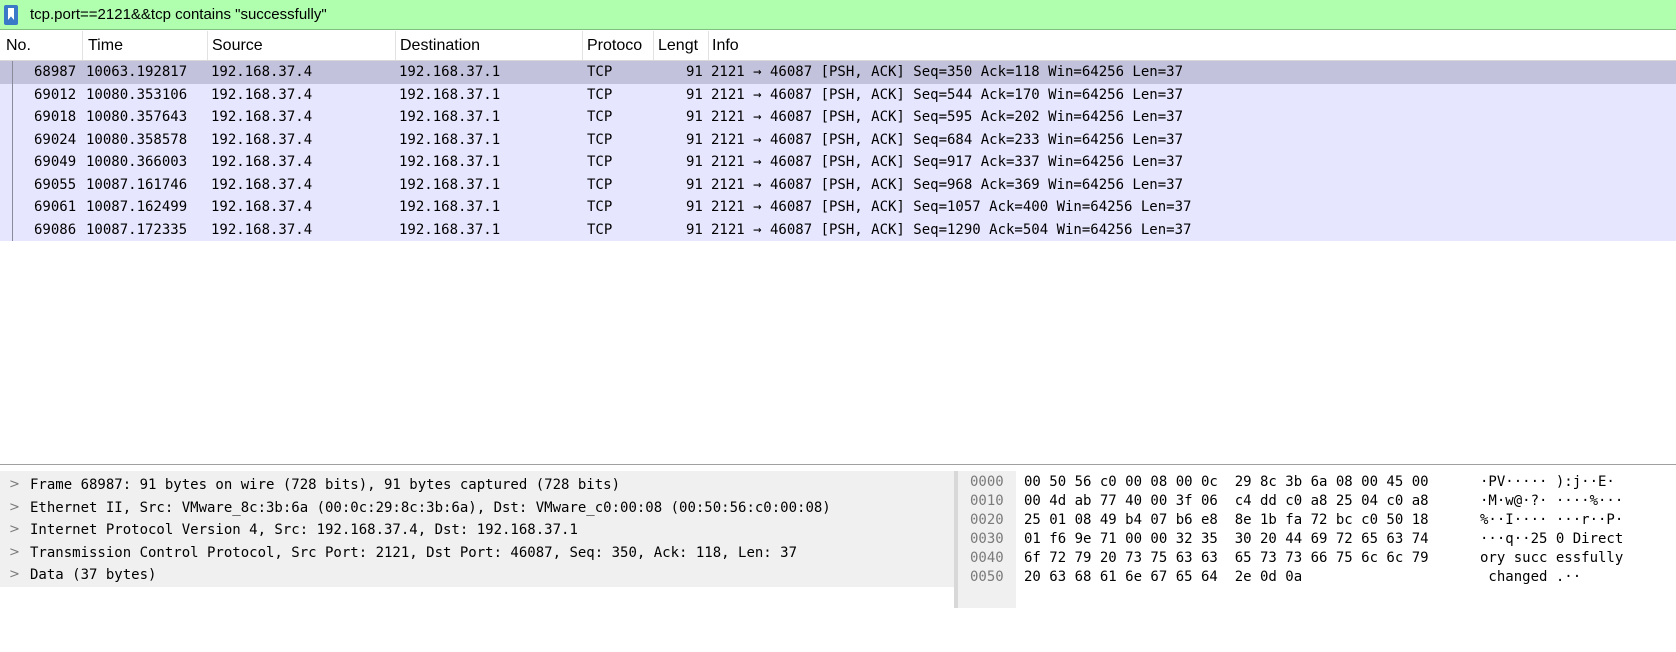  Describe the element at coordinates (137, 184) in the screenshot. I see `packet-time: 10087.161746` at that location.